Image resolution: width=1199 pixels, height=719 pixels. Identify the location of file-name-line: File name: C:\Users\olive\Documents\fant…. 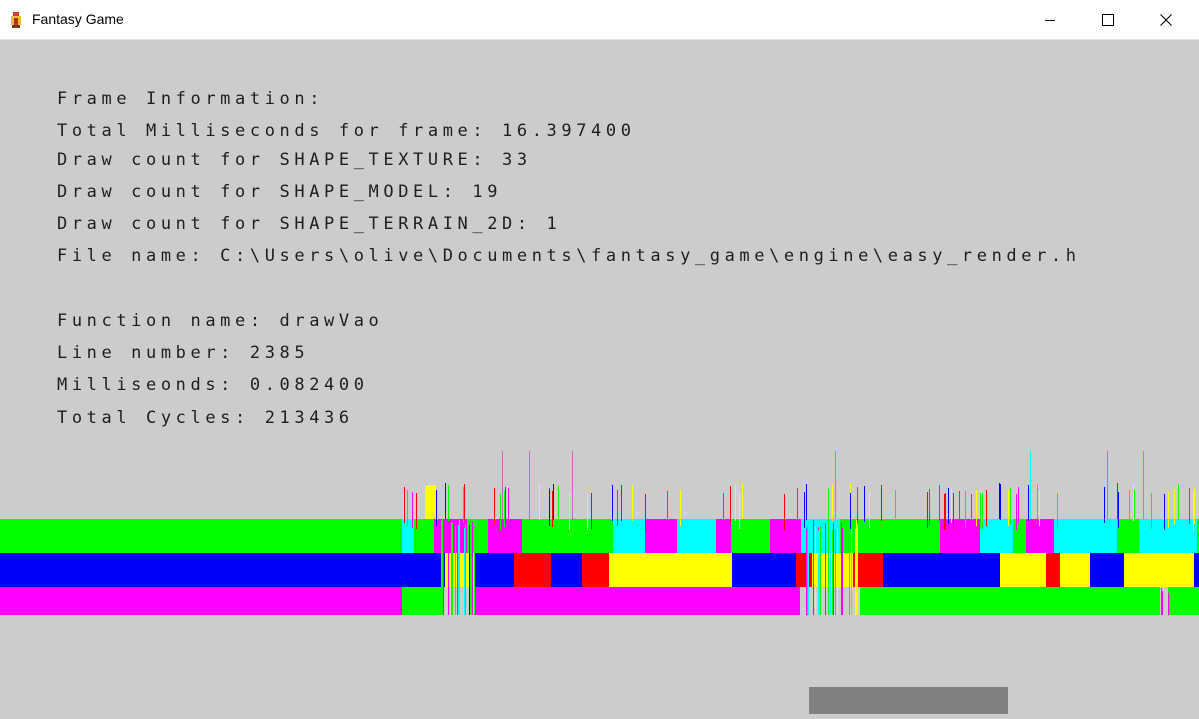
(569, 256).